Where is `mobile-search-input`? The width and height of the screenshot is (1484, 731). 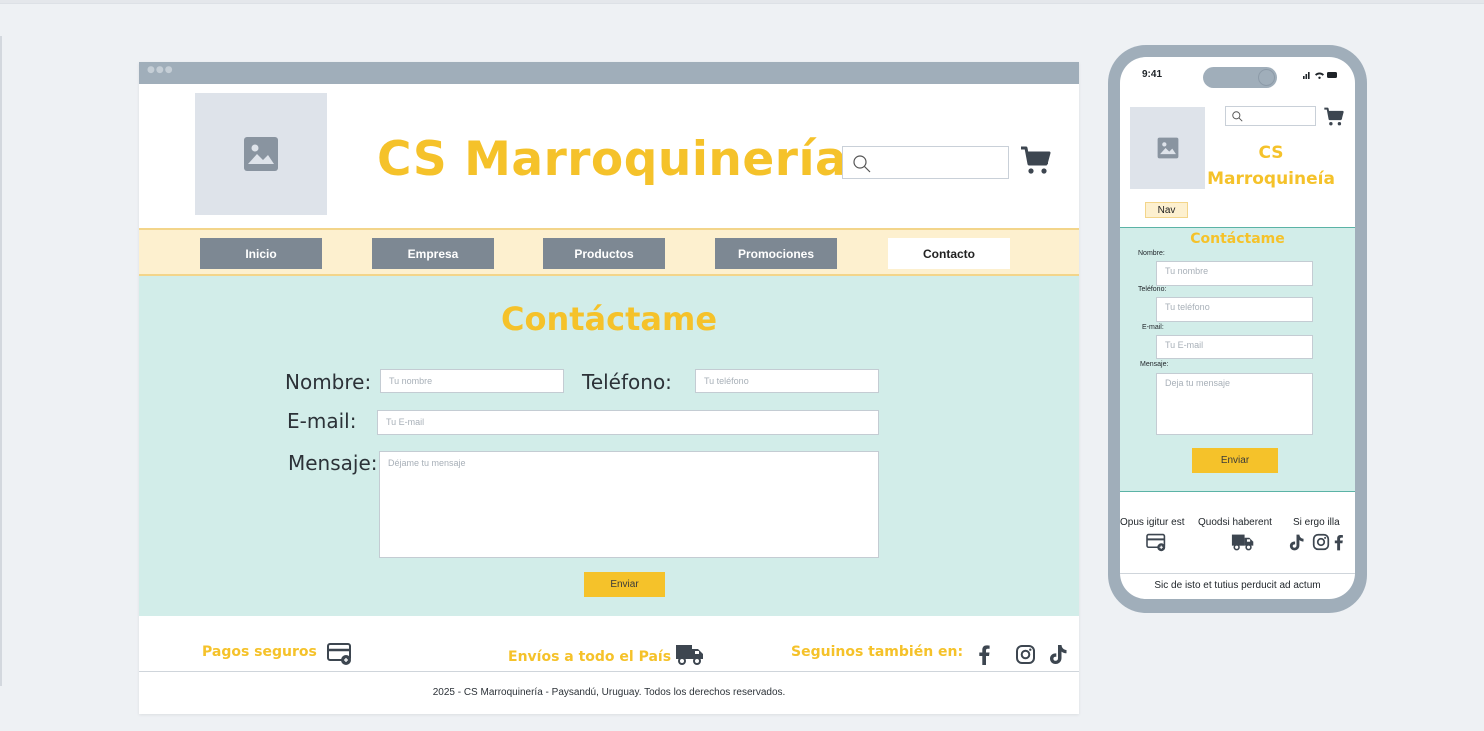 mobile-search-input is located at coordinates (1270, 116).